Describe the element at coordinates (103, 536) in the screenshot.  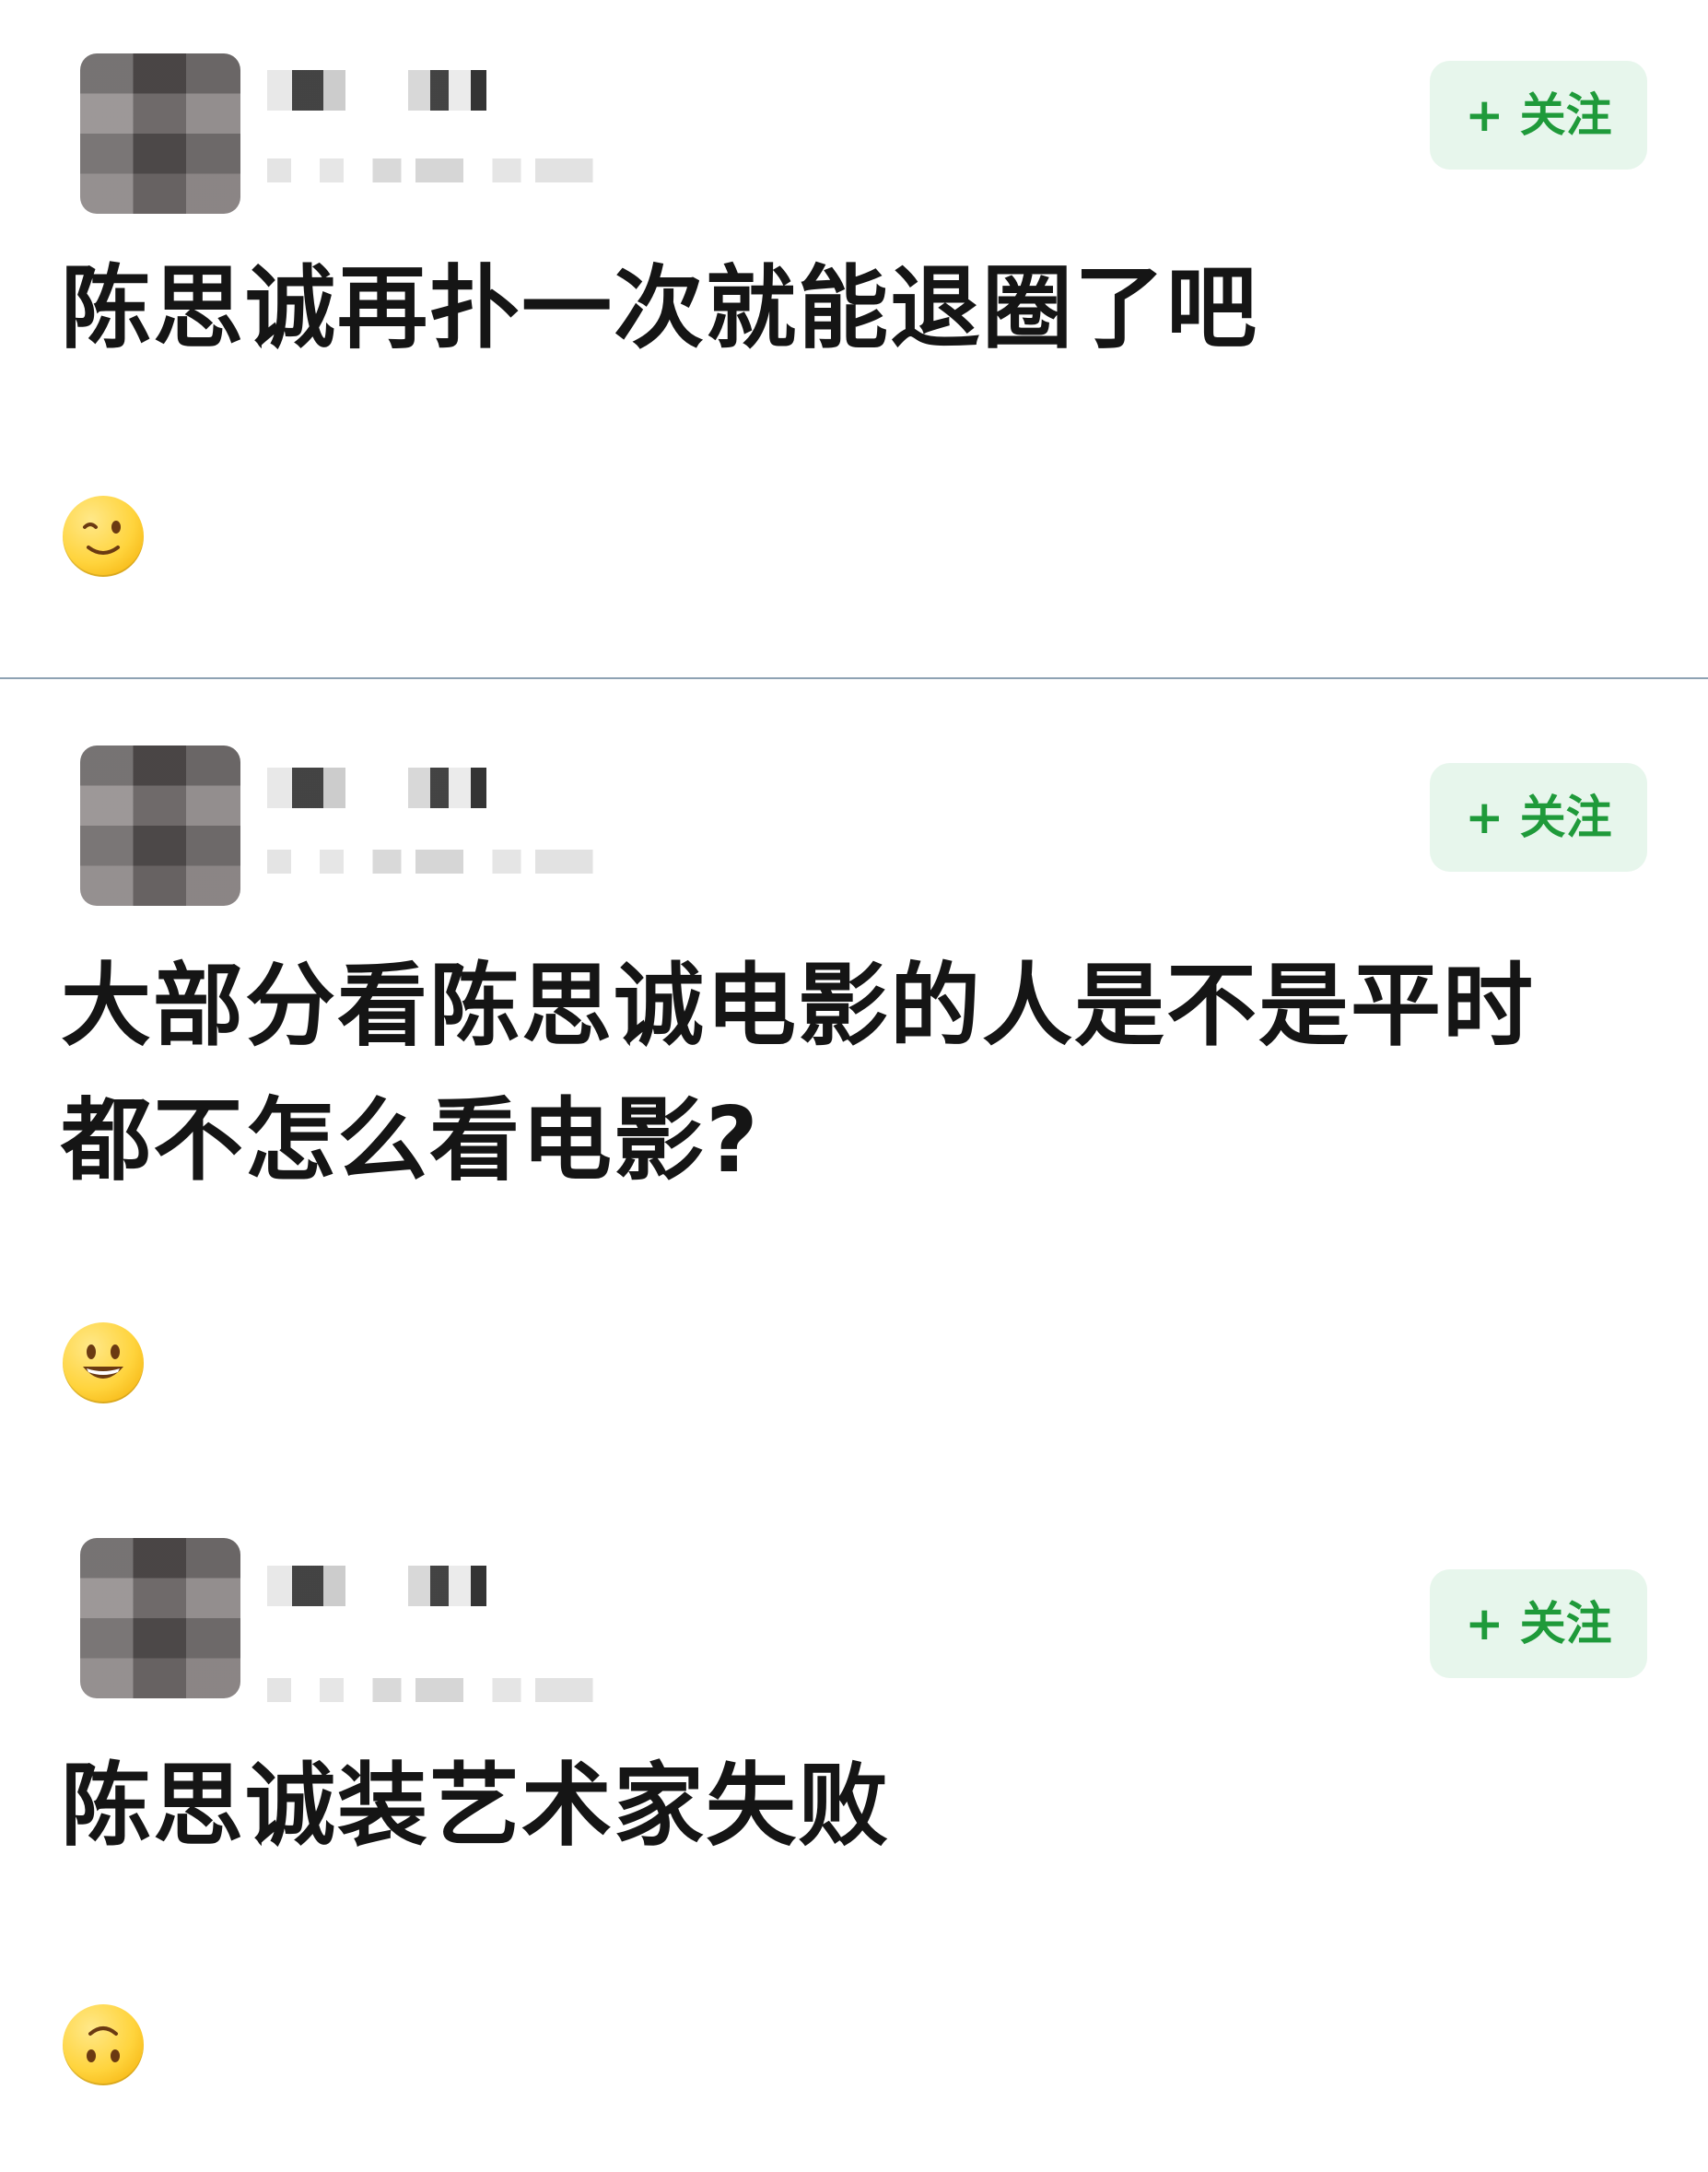
I see `winking-face-emoji-icon` at that location.